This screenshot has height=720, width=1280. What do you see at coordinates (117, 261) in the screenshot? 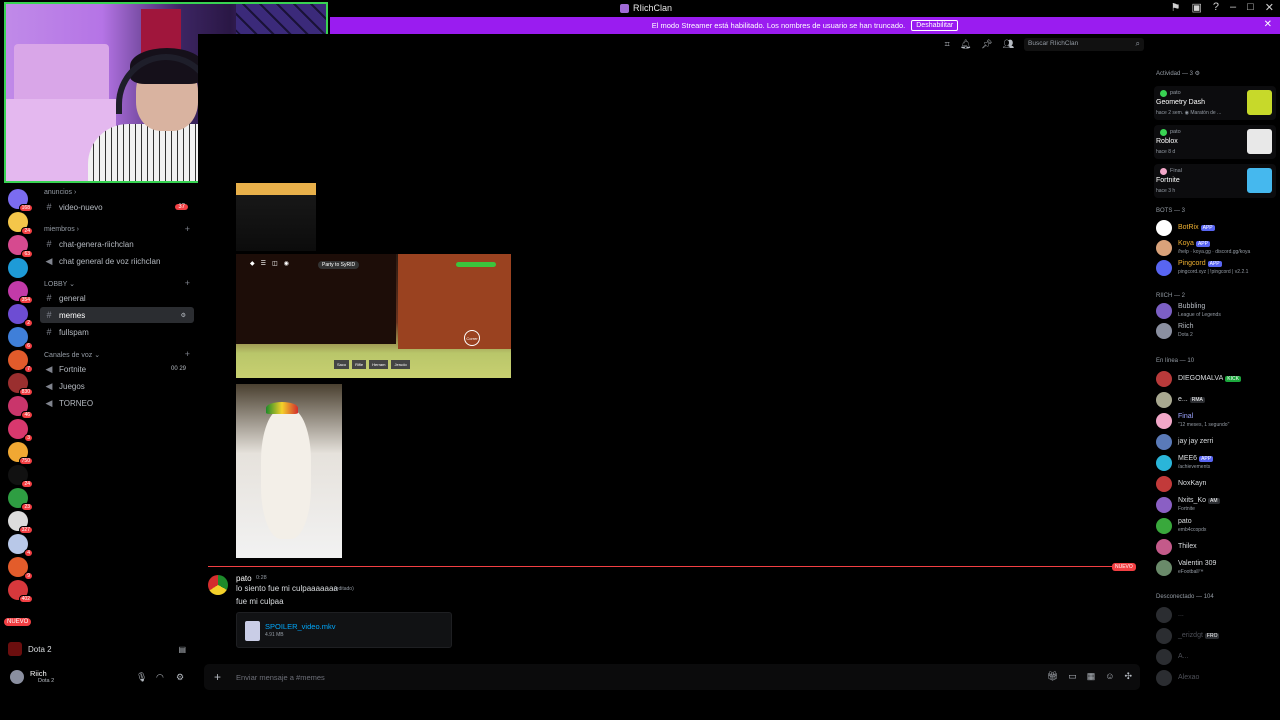
I see `channel-voice-general: ◀ chat general de voz riichclan` at bounding box center [117, 261].